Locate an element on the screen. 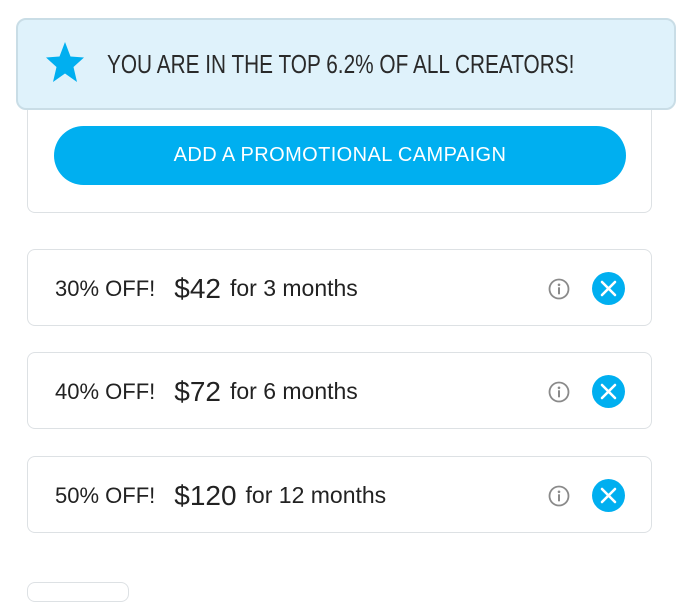  star-icon is located at coordinates (65, 62).